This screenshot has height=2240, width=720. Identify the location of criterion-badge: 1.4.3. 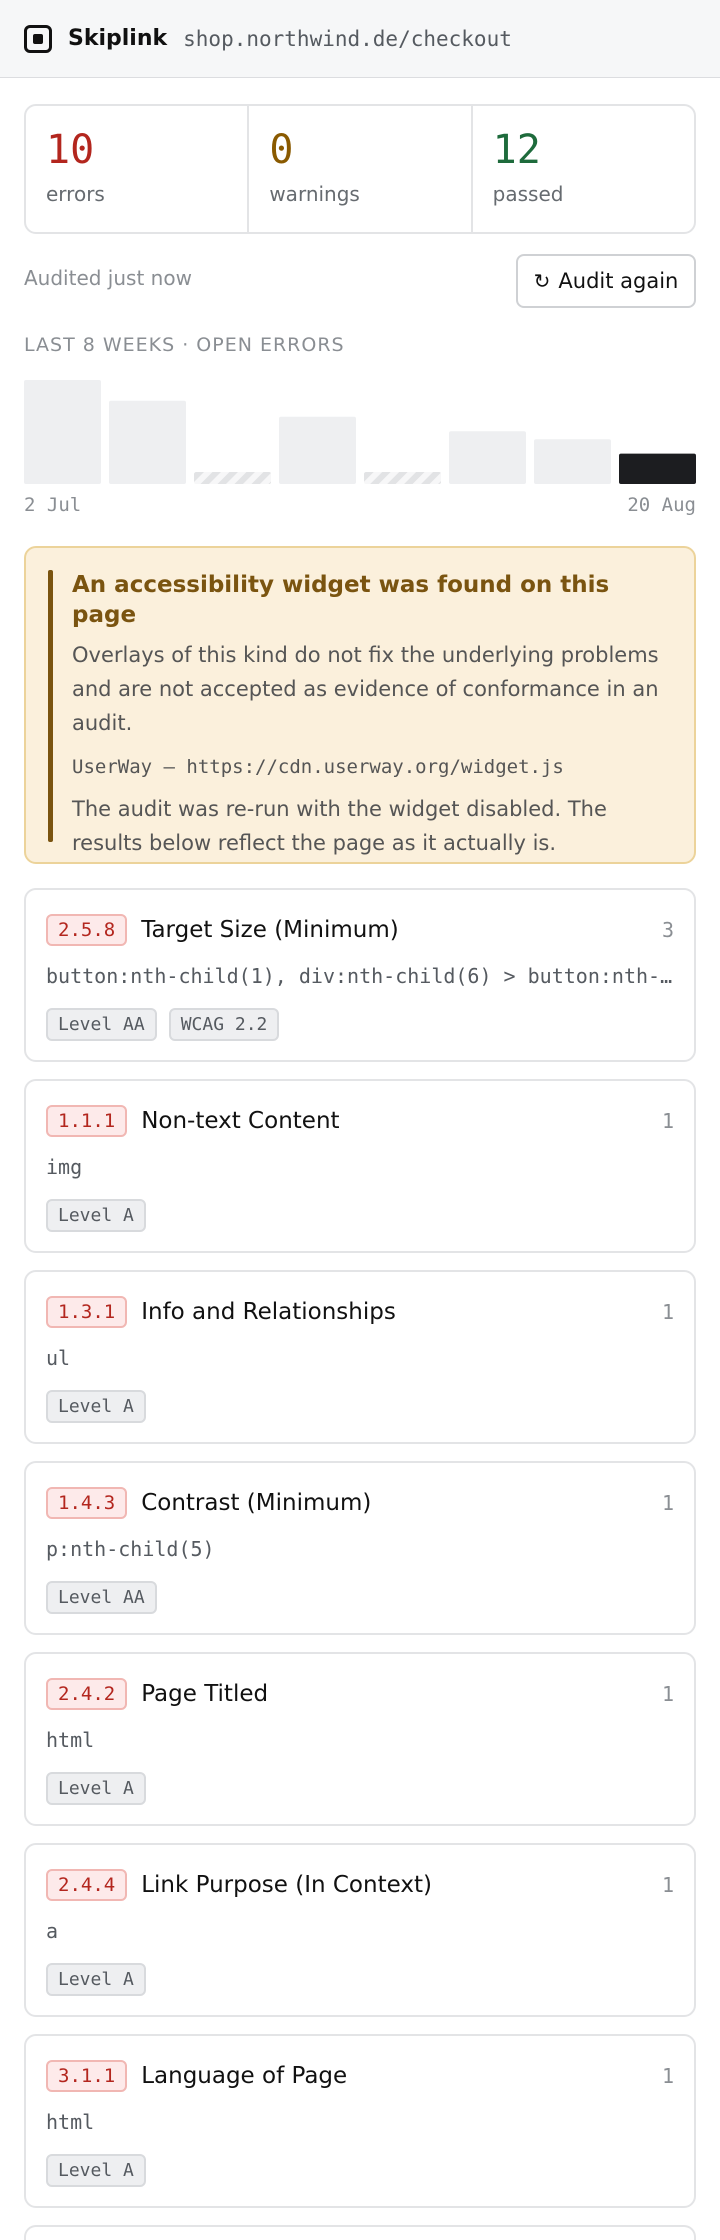
(87, 1503).